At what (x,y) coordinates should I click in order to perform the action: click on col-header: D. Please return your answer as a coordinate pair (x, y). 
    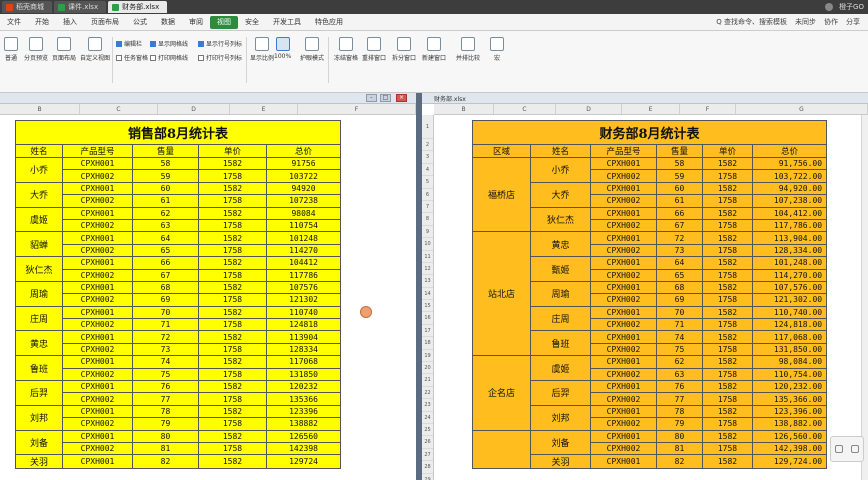
    Looking at the image, I should click on (194, 109).